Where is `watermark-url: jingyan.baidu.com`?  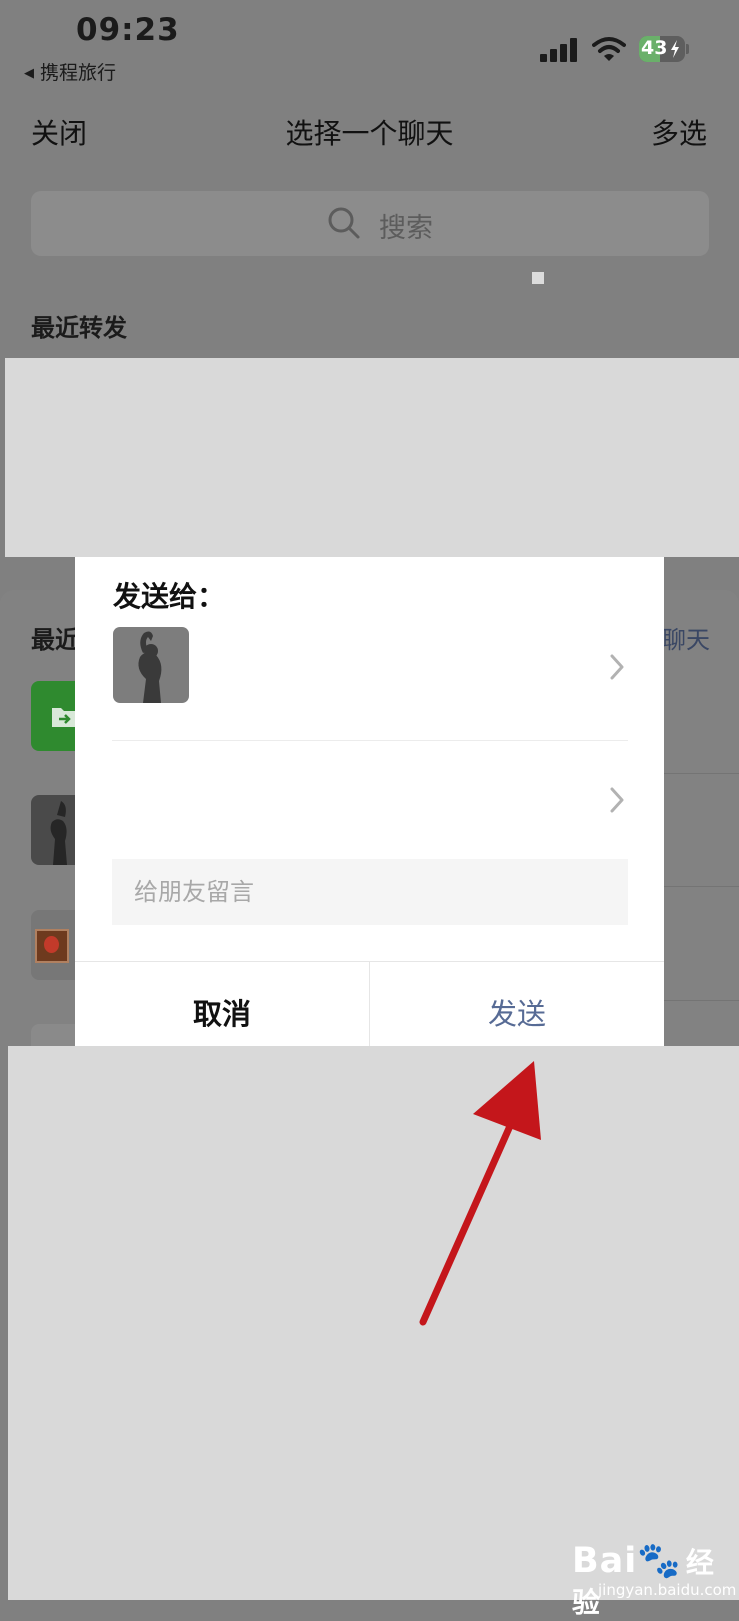 watermark-url: jingyan.baidu.com is located at coordinates (667, 1590).